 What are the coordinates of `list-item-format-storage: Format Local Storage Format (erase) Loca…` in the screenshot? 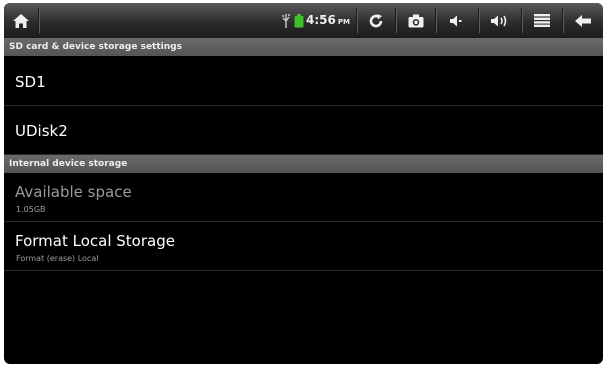 It's located at (303, 246).